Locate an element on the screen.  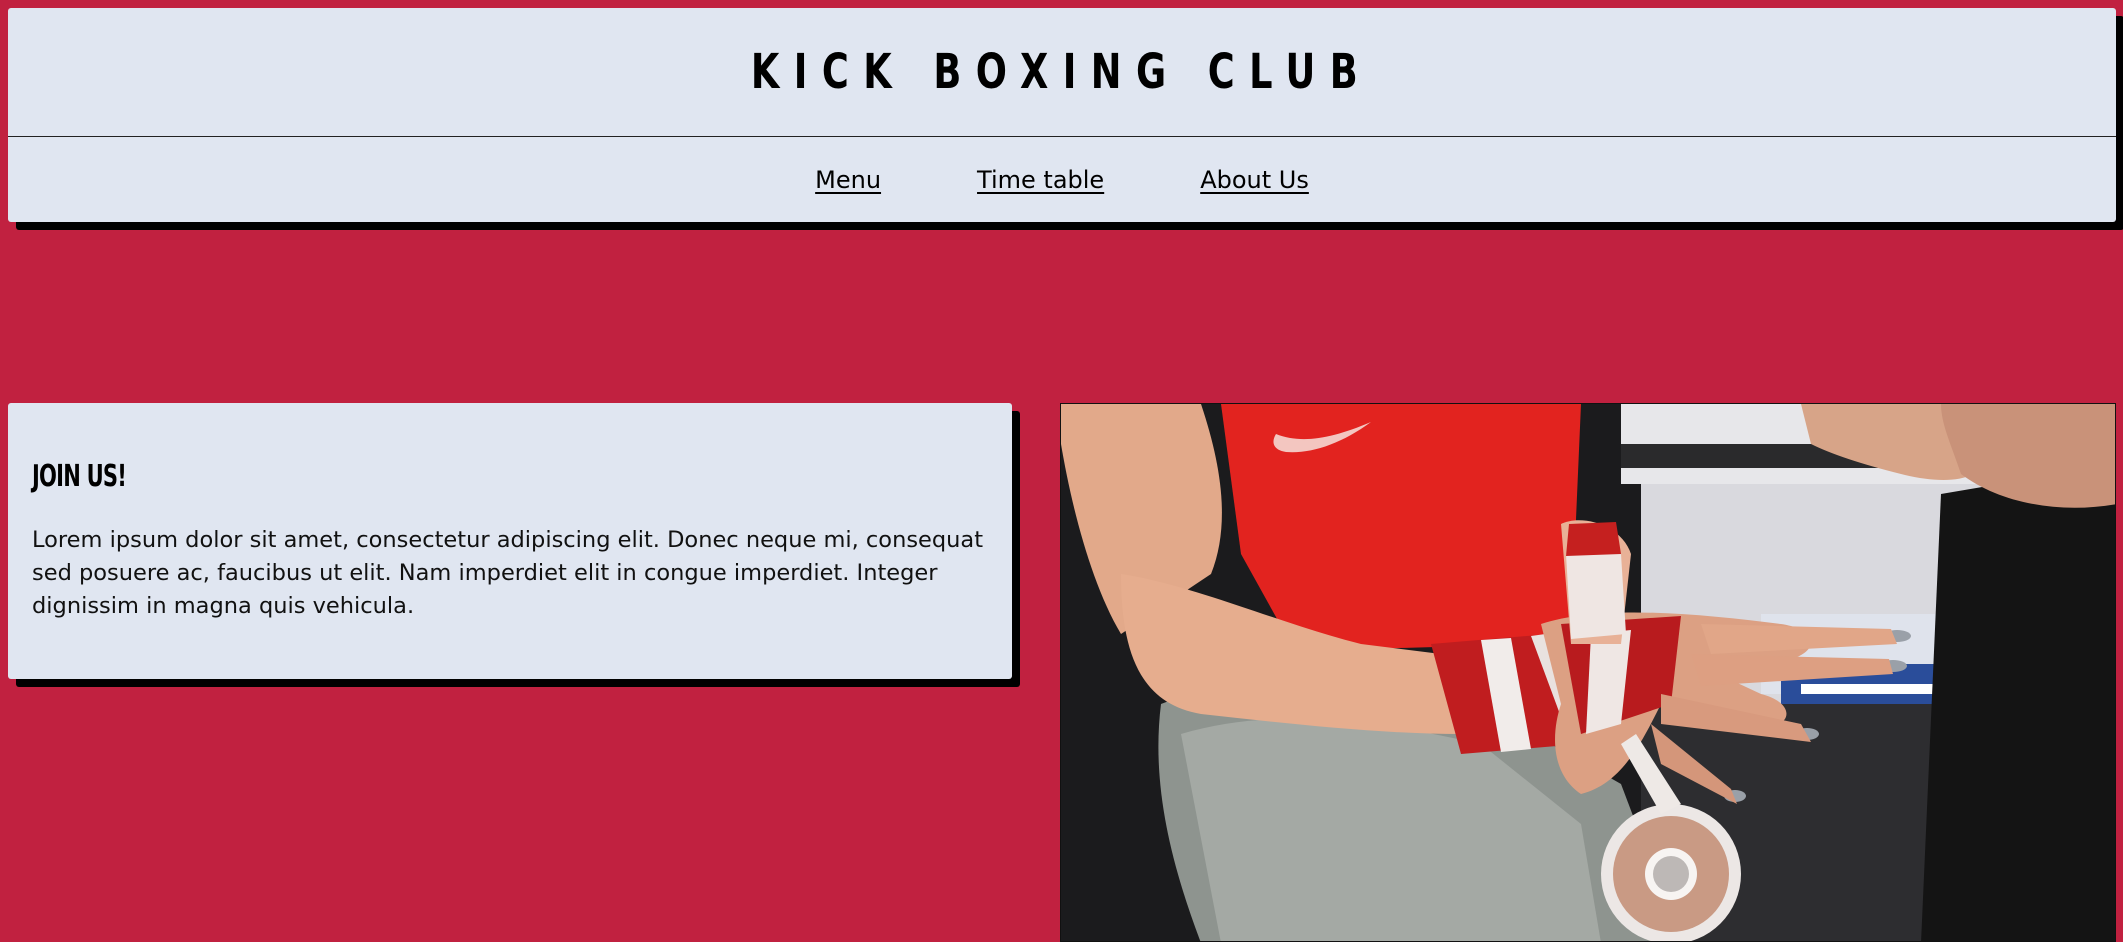
nav-link-about-us: About Us is located at coordinates (1254, 180).